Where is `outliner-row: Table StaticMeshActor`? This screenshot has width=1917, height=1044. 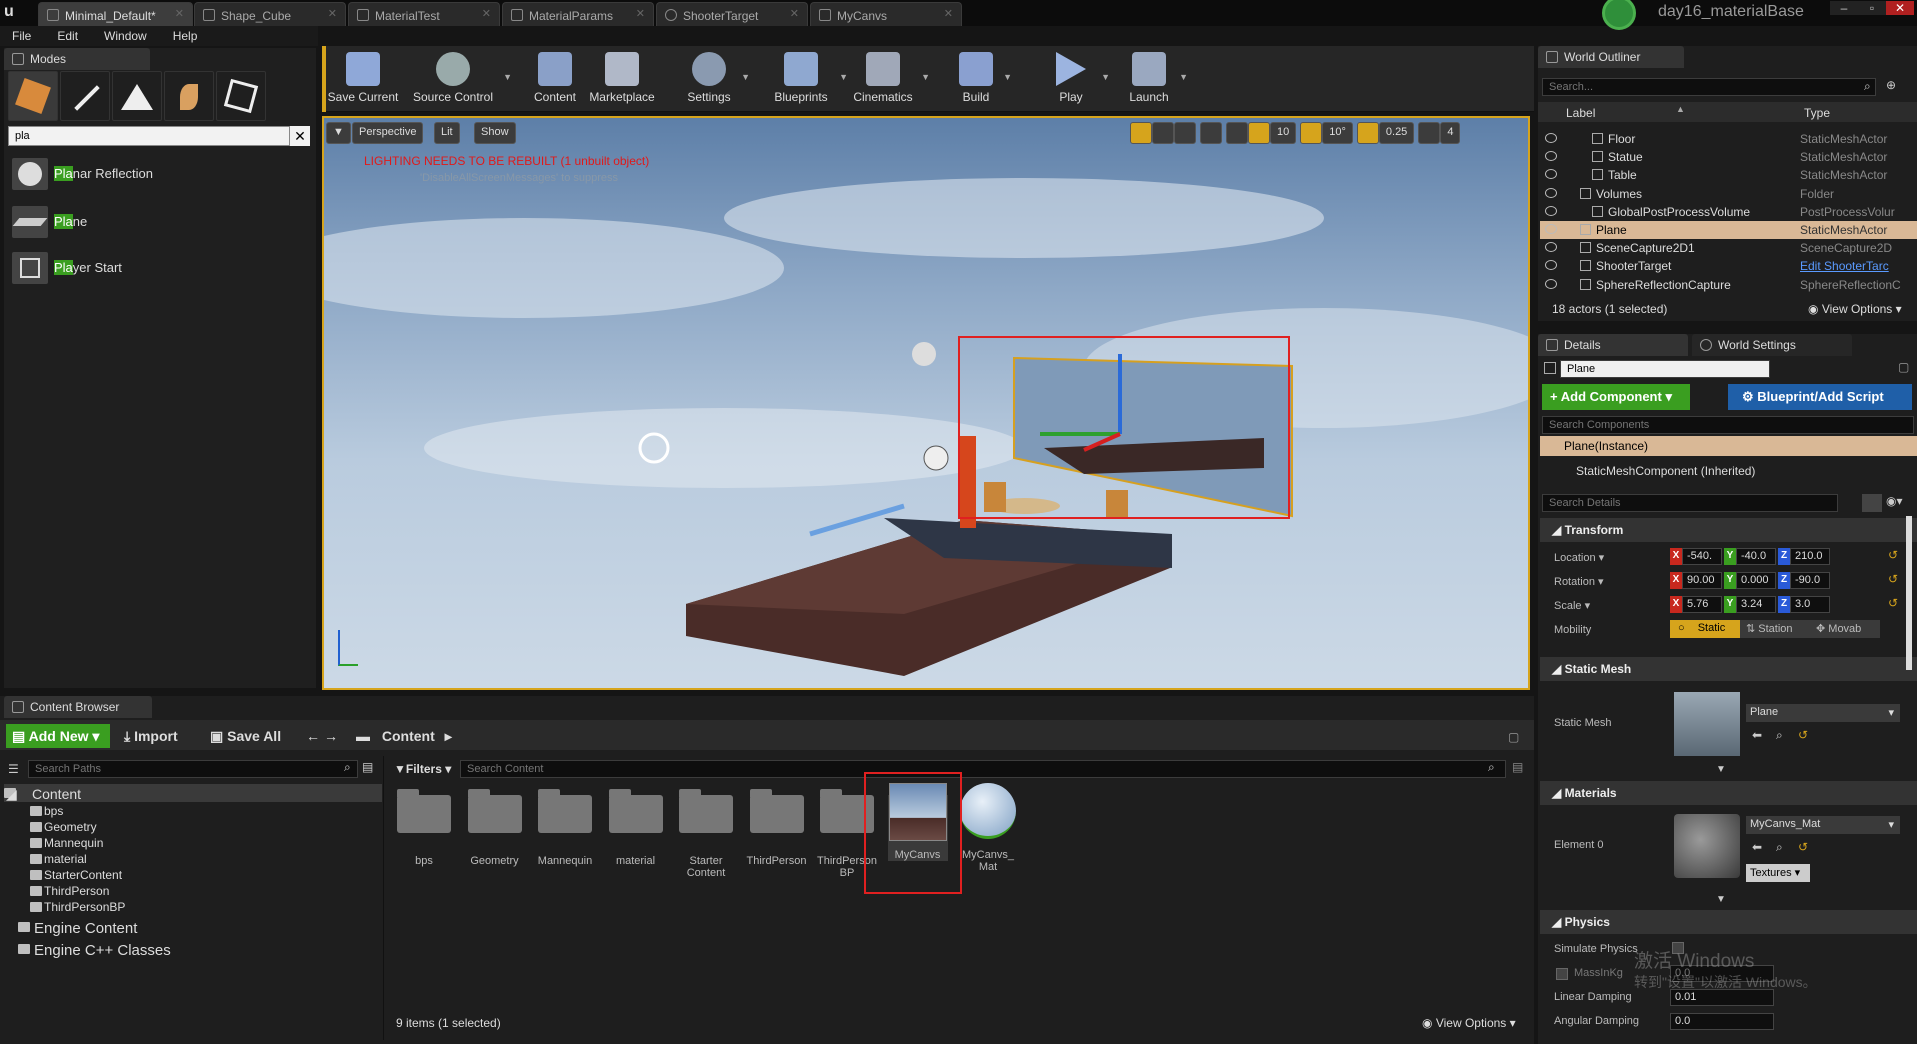 outliner-row: Table StaticMeshActor is located at coordinates (1728, 175).